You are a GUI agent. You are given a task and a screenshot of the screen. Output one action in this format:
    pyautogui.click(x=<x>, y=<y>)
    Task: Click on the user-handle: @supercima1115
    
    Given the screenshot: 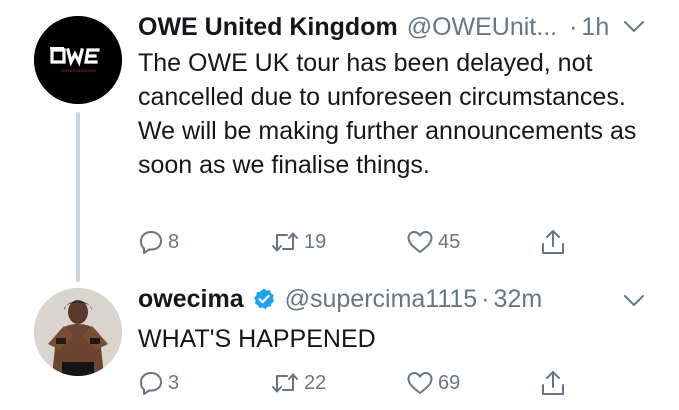 What is the action you would take?
    pyautogui.click(x=381, y=299)
    